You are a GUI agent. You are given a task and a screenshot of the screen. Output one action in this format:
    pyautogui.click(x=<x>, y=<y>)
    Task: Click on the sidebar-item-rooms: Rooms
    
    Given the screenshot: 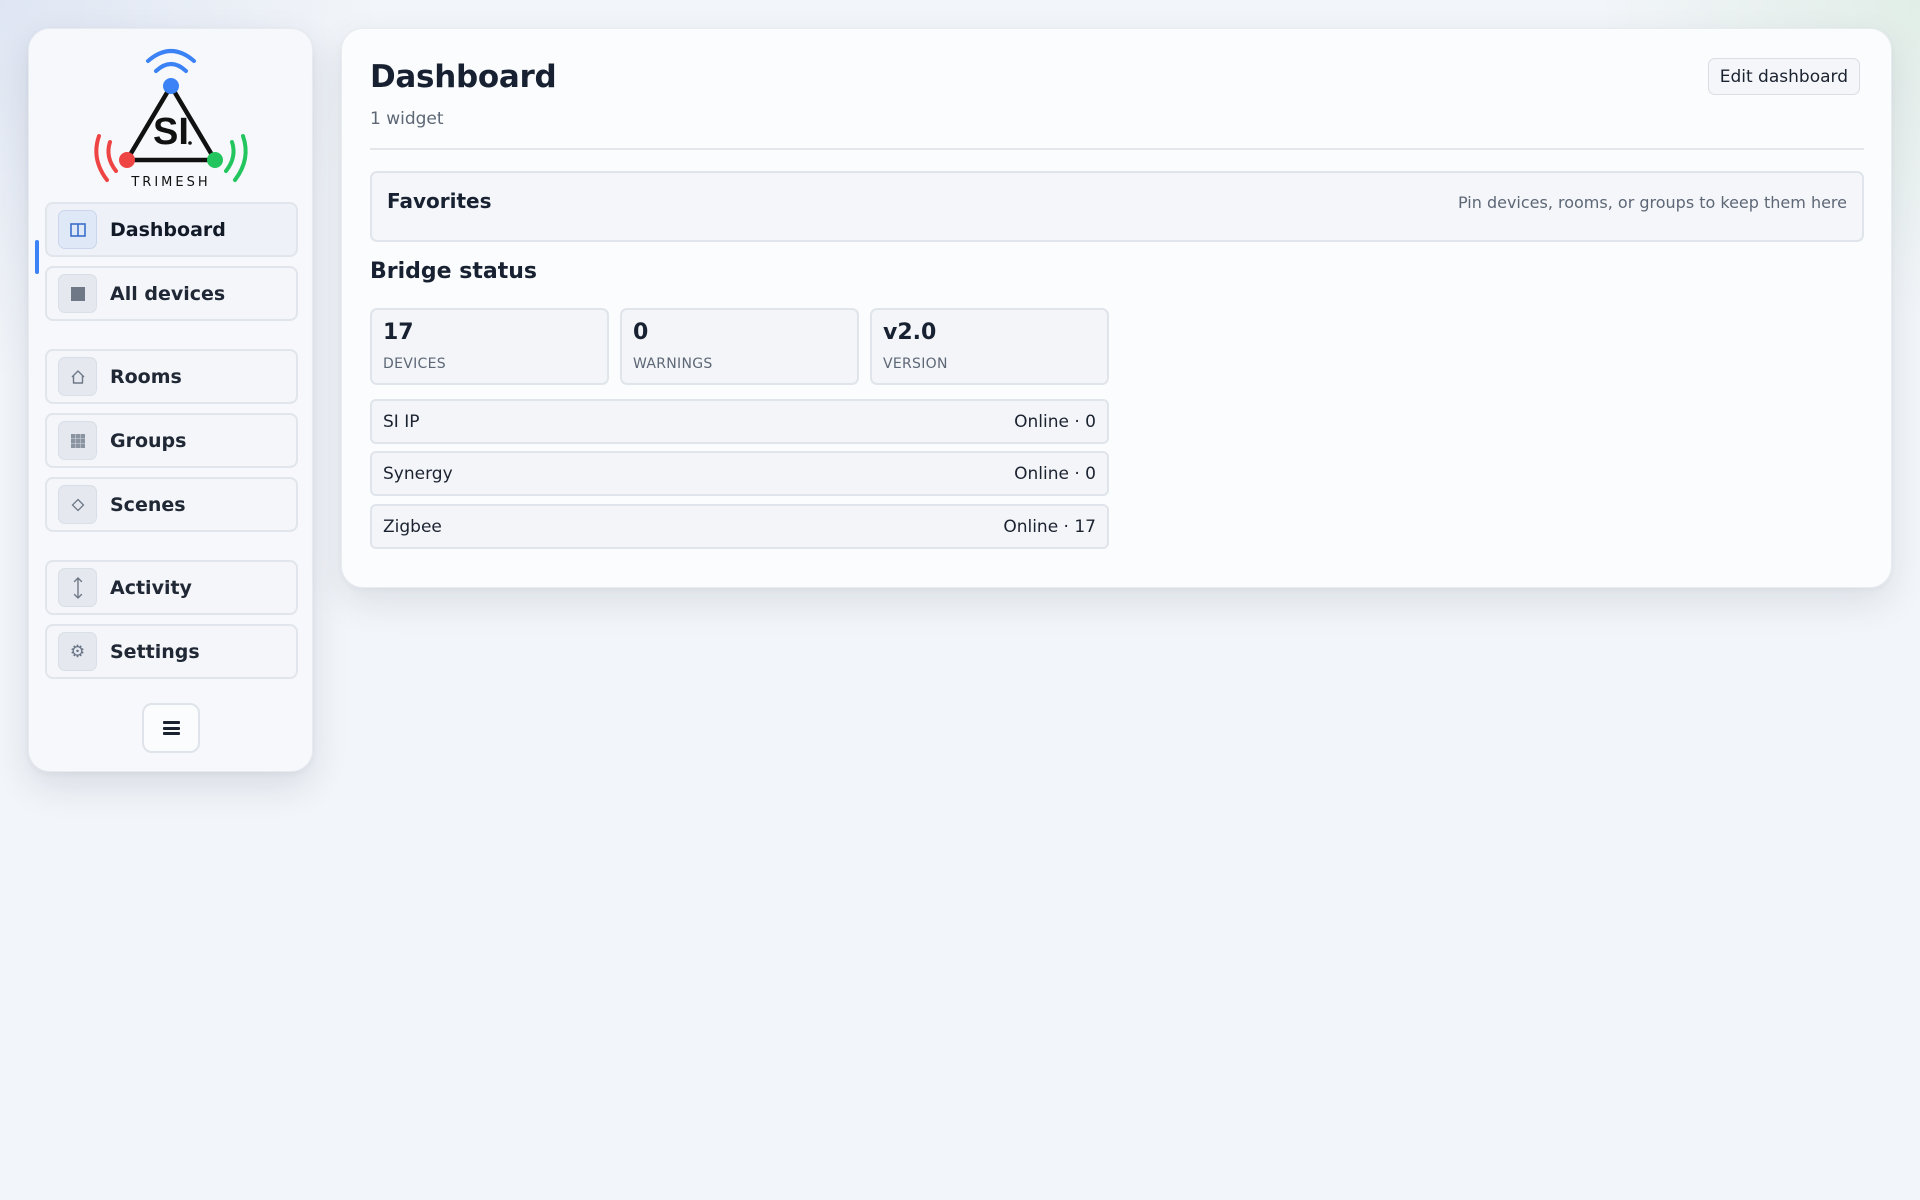 What is the action you would take?
    pyautogui.click(x=171, y=376)
    